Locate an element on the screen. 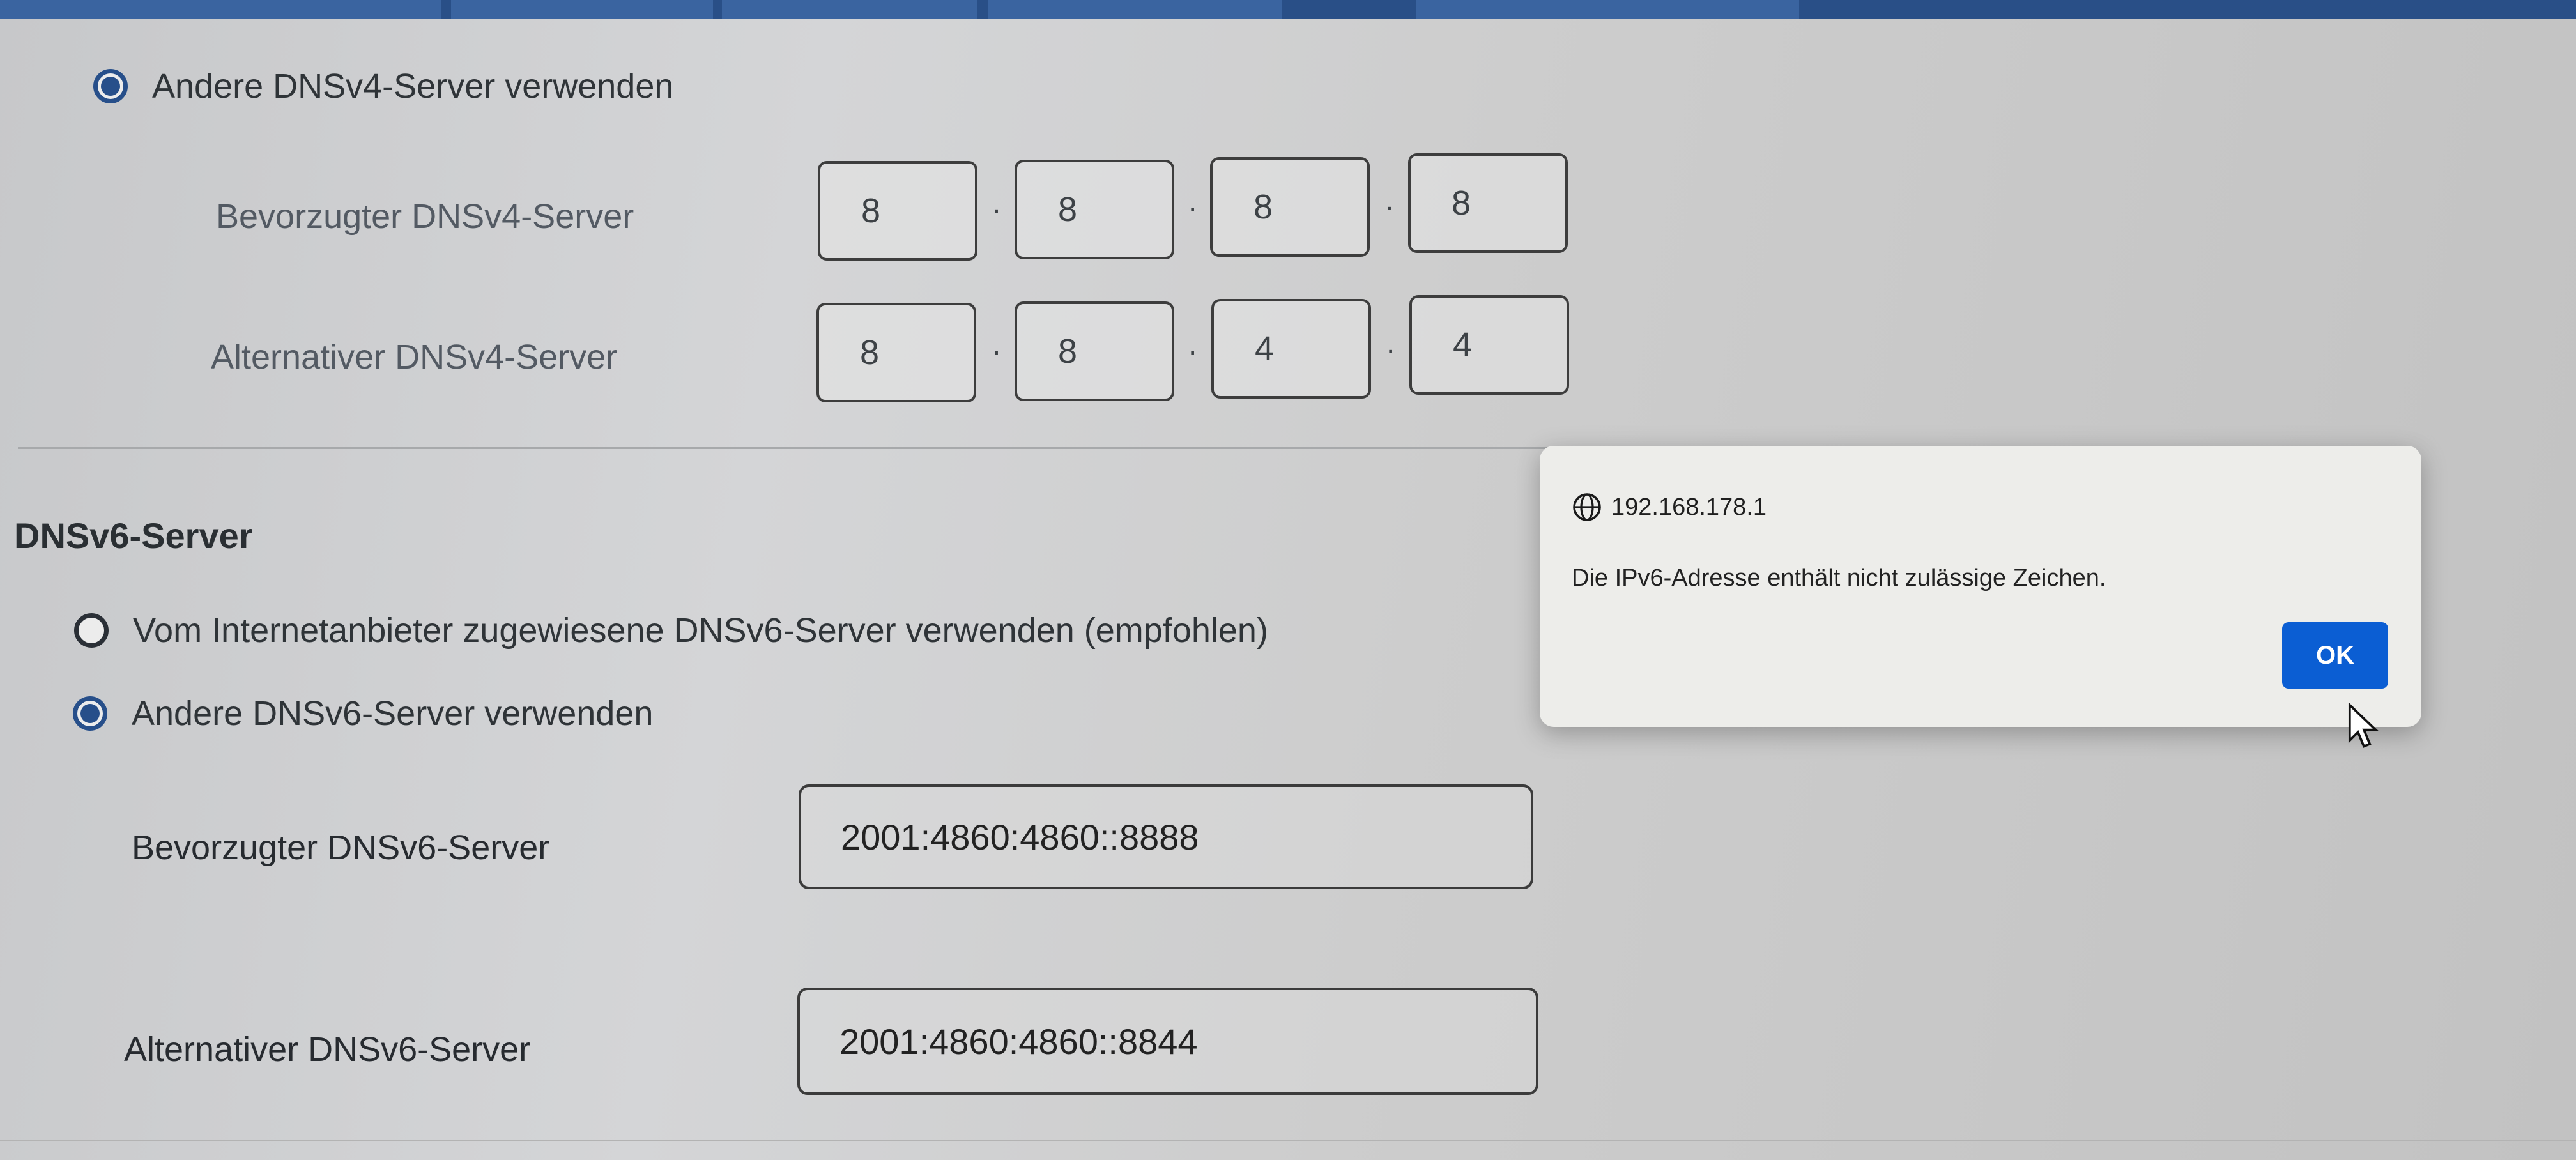 The height and width of the screenshot is (1160, 2576). radio-dnsv6-other-label: Andere DNSv6-Server verwenden is located at coordinates (393, 713).